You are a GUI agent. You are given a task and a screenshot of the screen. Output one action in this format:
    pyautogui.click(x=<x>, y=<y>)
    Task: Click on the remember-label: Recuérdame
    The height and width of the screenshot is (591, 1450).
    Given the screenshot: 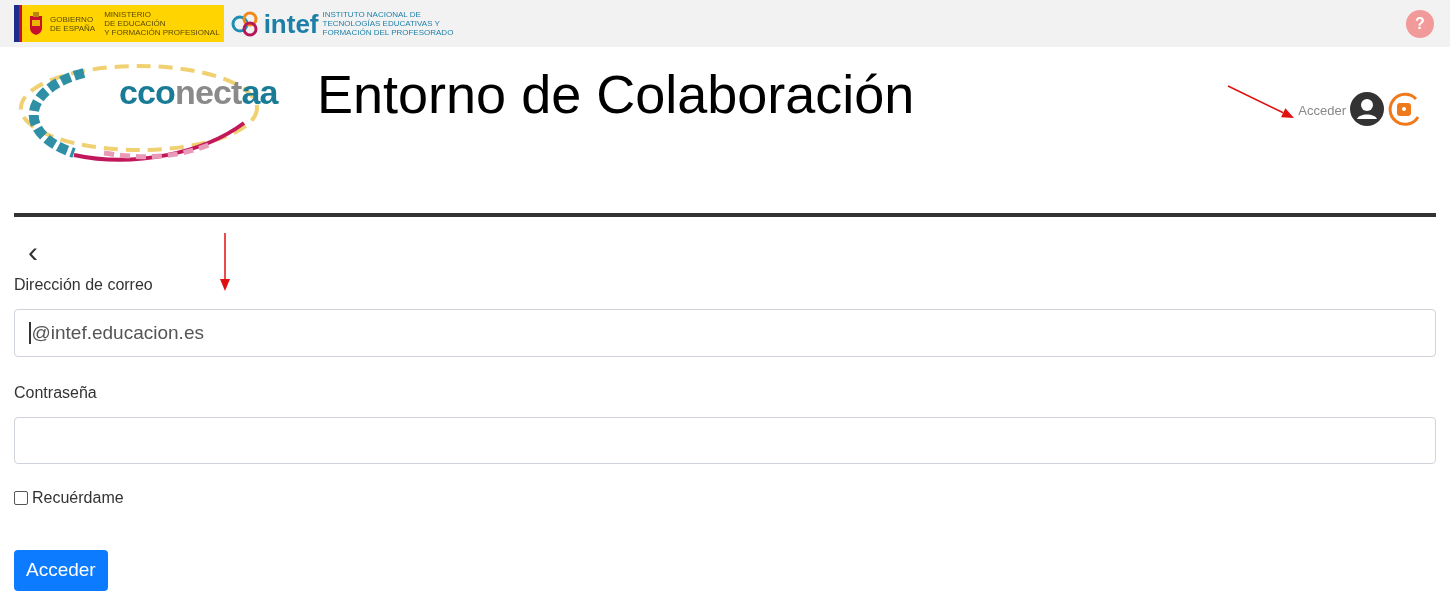 What is the action you would take?
    pyautogui.click(x=78, y=498)
    